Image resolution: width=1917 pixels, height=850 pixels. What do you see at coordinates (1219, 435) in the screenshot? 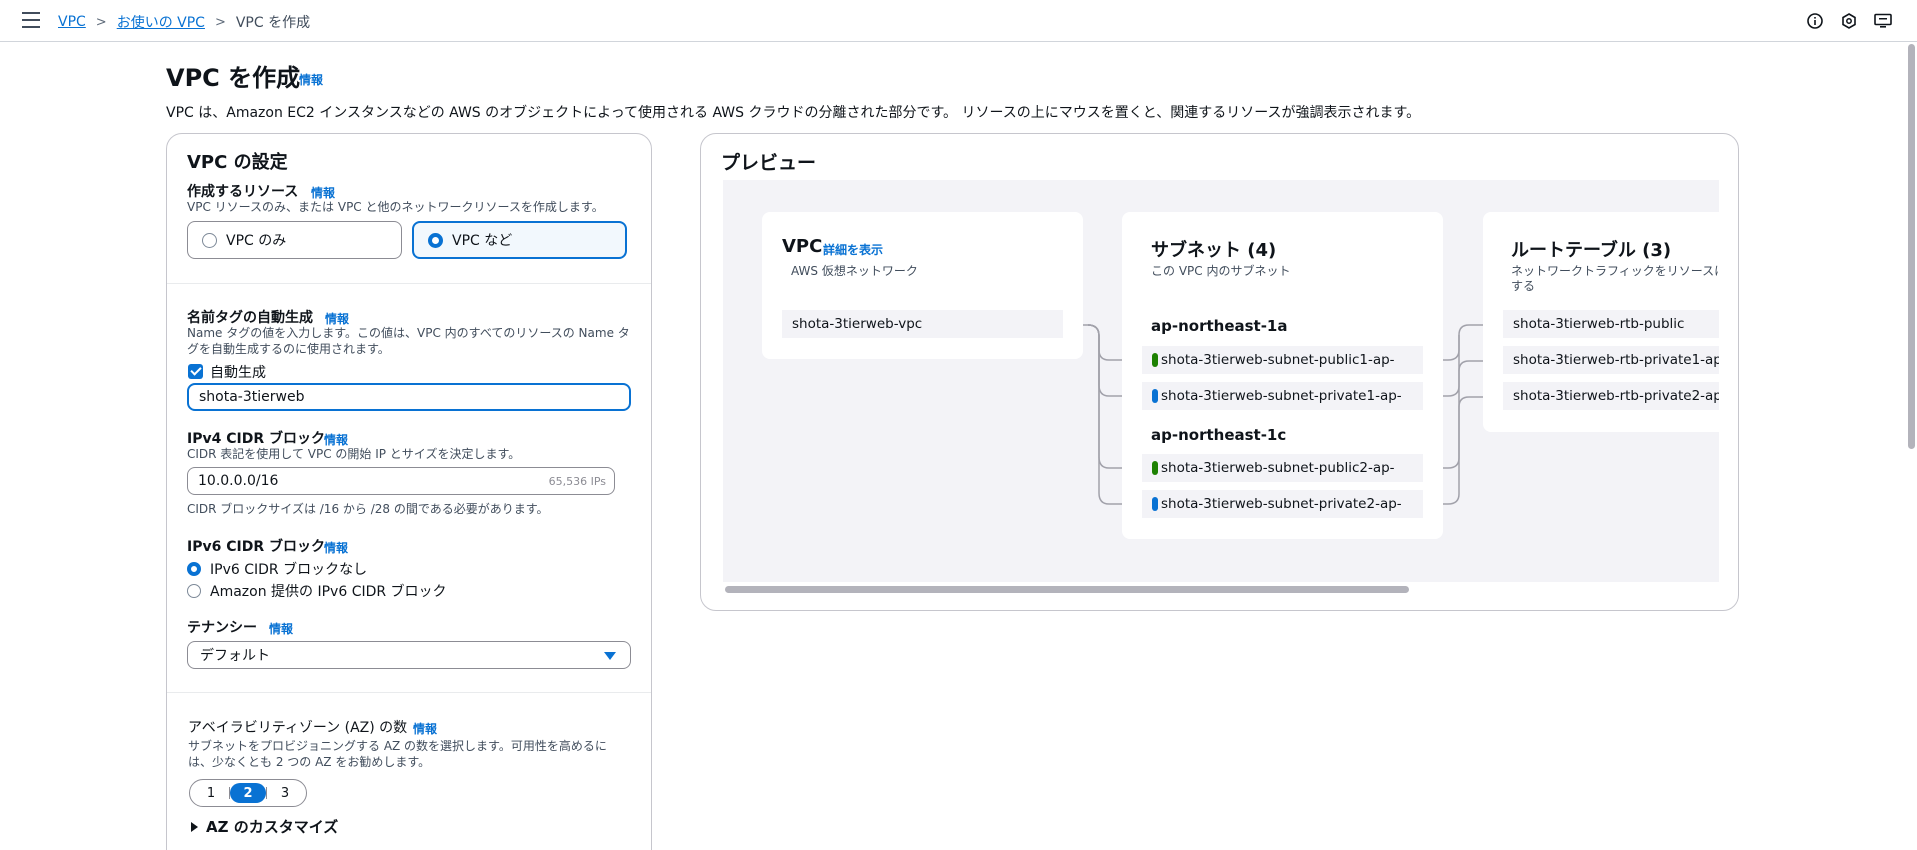
I see `az-1c-label: ap-northeast-1c` at bounding box center [1219, 435].